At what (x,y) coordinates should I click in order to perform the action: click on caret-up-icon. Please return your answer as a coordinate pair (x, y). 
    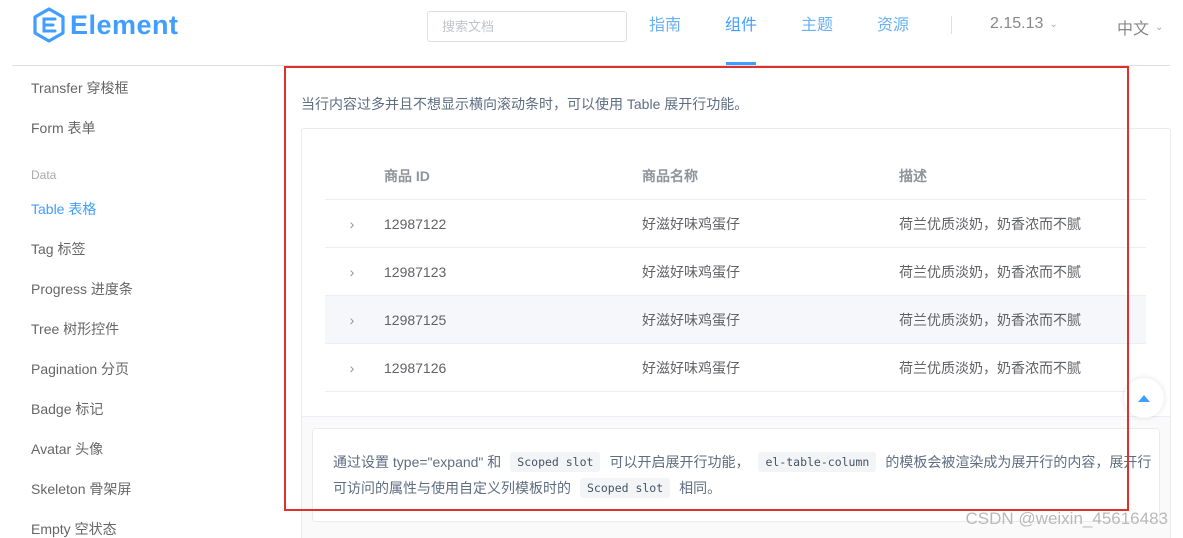
    Looking at the image, I should click on (1144, 398).